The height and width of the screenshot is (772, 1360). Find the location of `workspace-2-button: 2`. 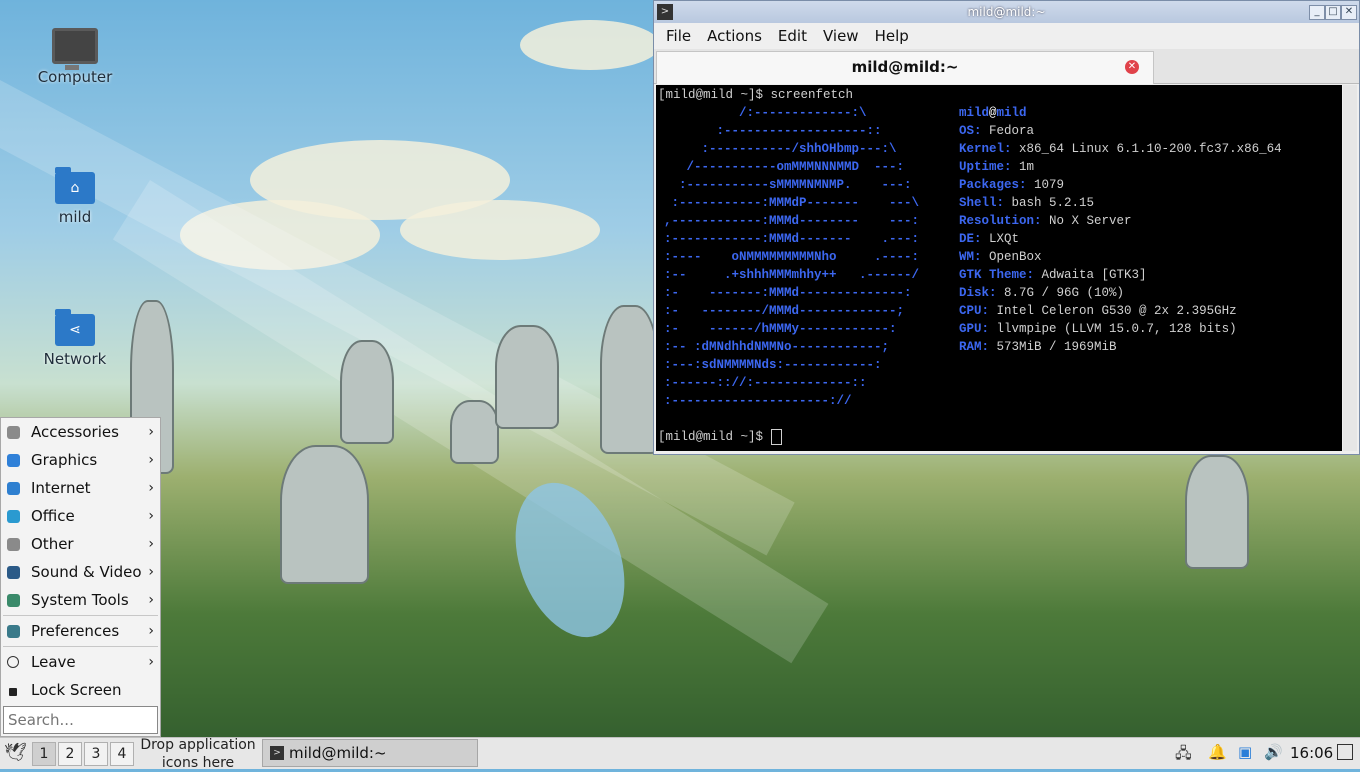

workspace-2-button: 2 is located at coordinates (70, 754).